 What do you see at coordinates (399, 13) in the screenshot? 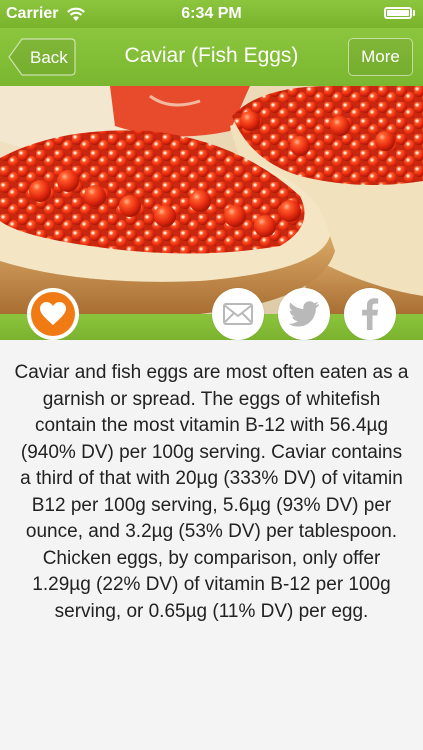
I see `battery-icon` at bounding box center [399, 13].